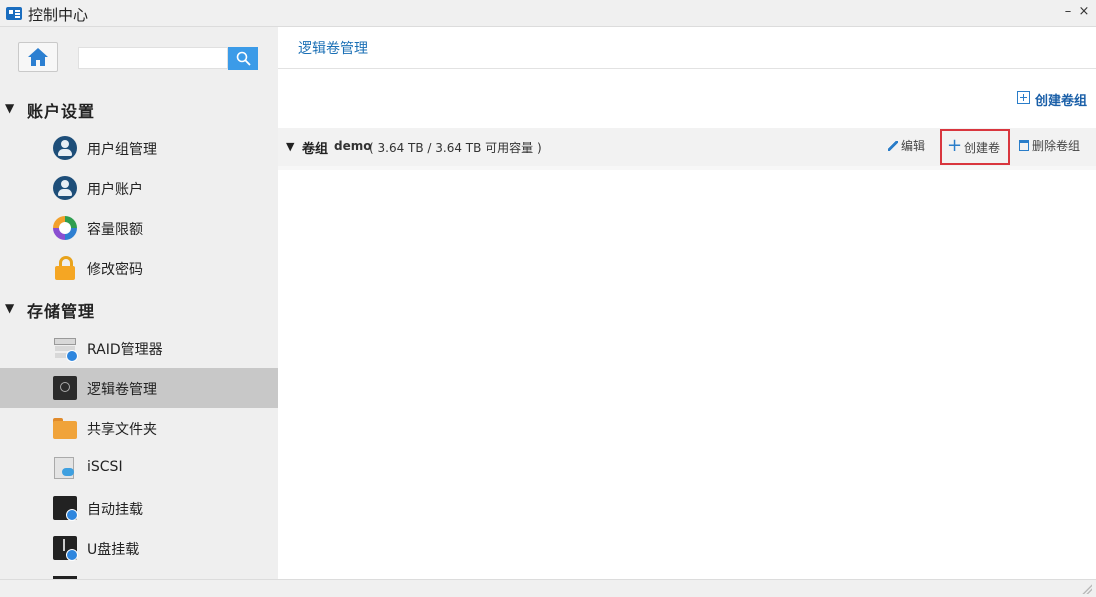 The image size is (1096, 597). Describe the element at coordinates (139, 468) in the screenshot. I see `sidebar-item-iscsi: iSCSI` at that location.